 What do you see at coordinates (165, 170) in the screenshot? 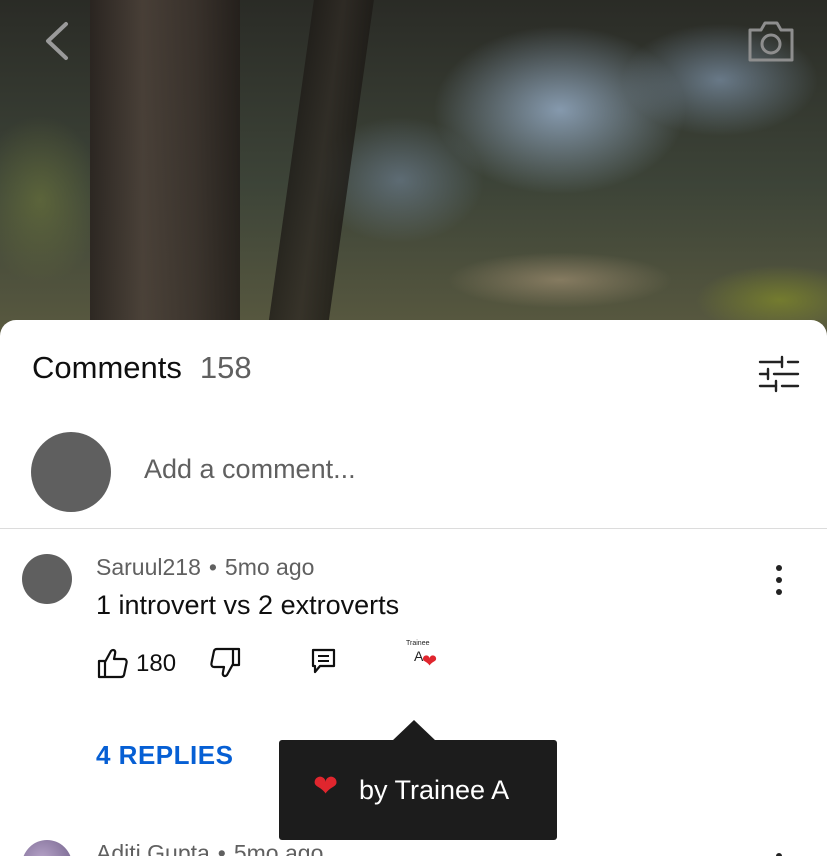
I see `video-frame-tree-trunk` at bounding box center [165, 170].